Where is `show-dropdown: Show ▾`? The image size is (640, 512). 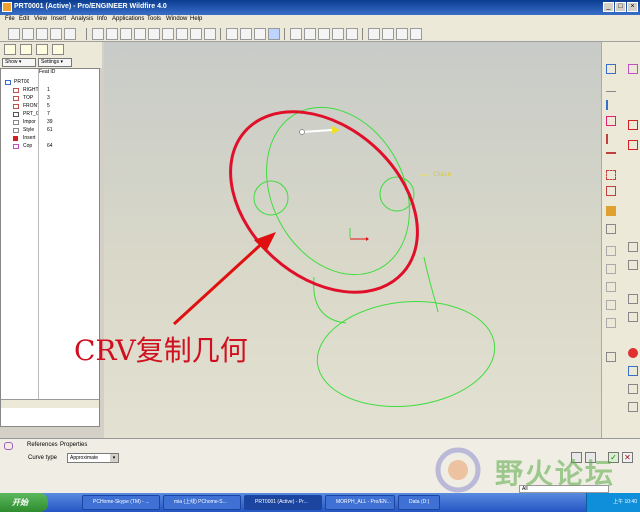
show-dropdown: Show ▾ is located at coordinates (19, 62).